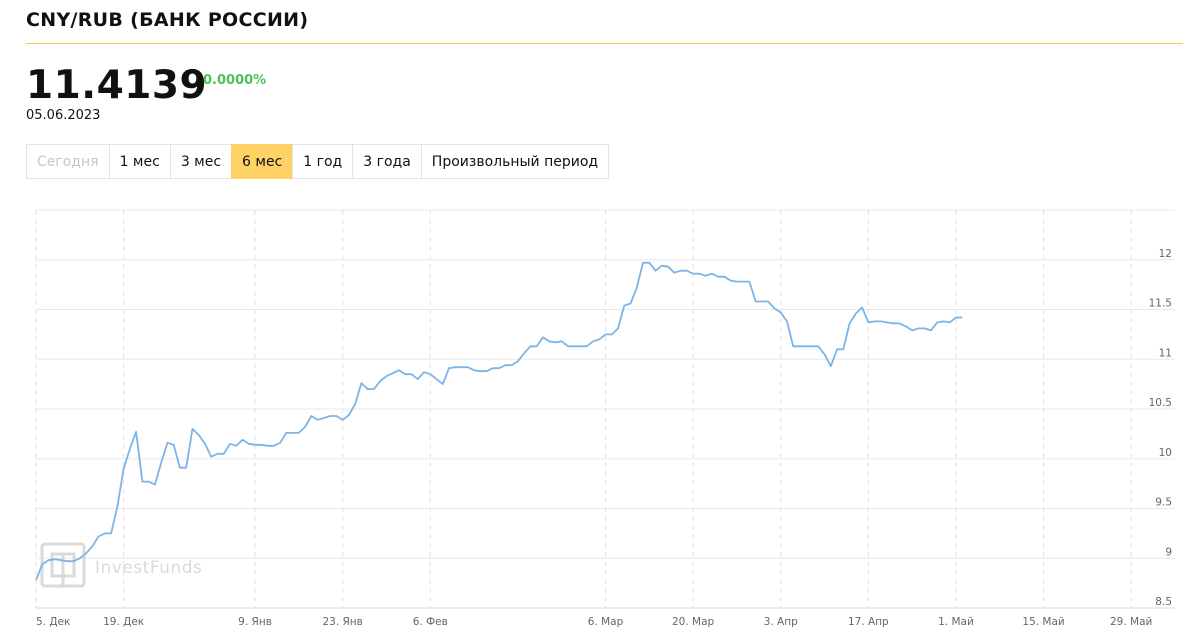  I want to click on x-tick-label: 19. Дек, so click(123, 622).